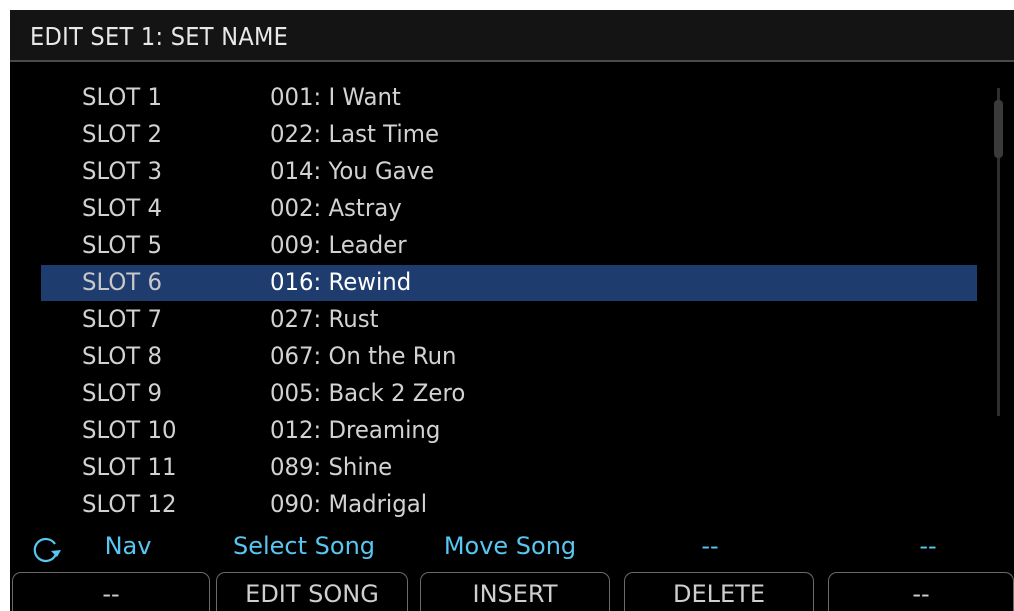  What do you see at coordinates (122, 134) in the screenshot?
I see `slot-label: SLOT 2` at bounding box center [122, 134].